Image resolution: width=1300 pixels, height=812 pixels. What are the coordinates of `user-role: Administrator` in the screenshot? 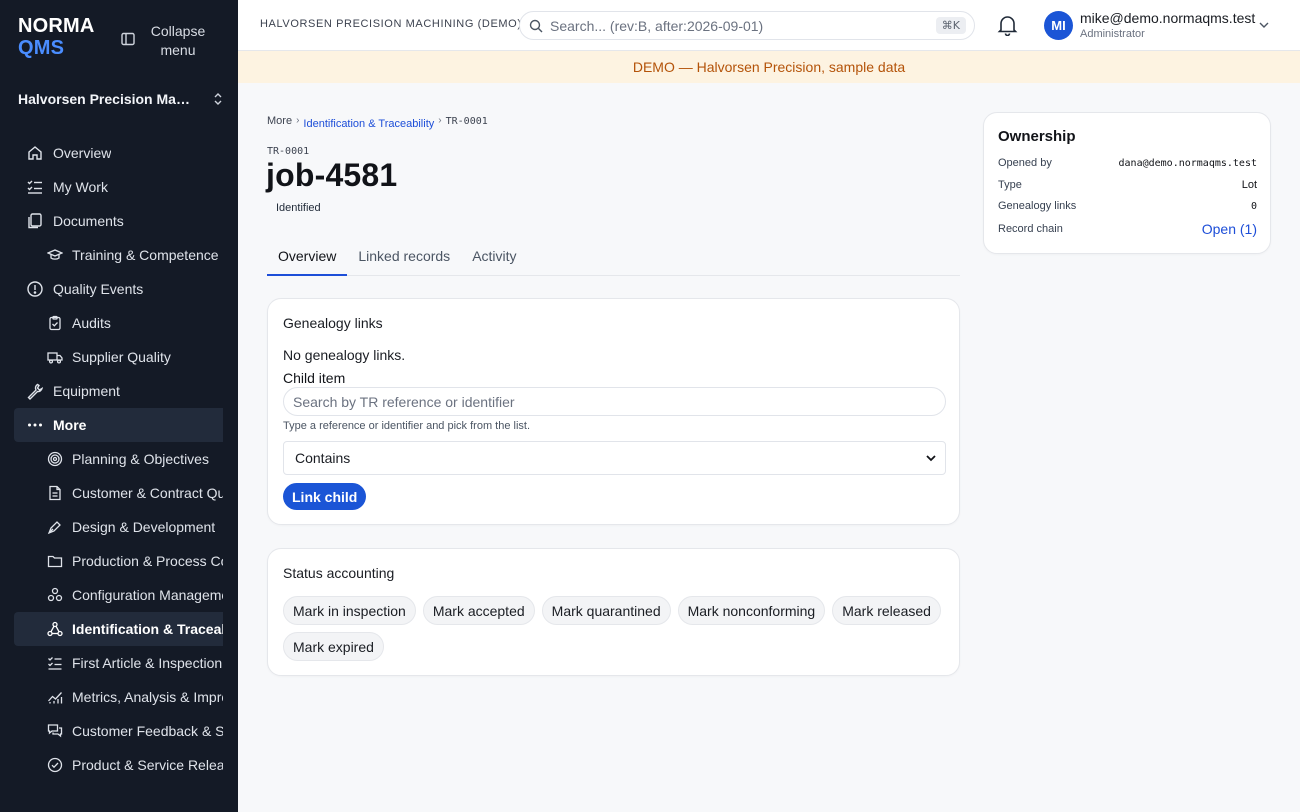 It's located at (1112, 34).